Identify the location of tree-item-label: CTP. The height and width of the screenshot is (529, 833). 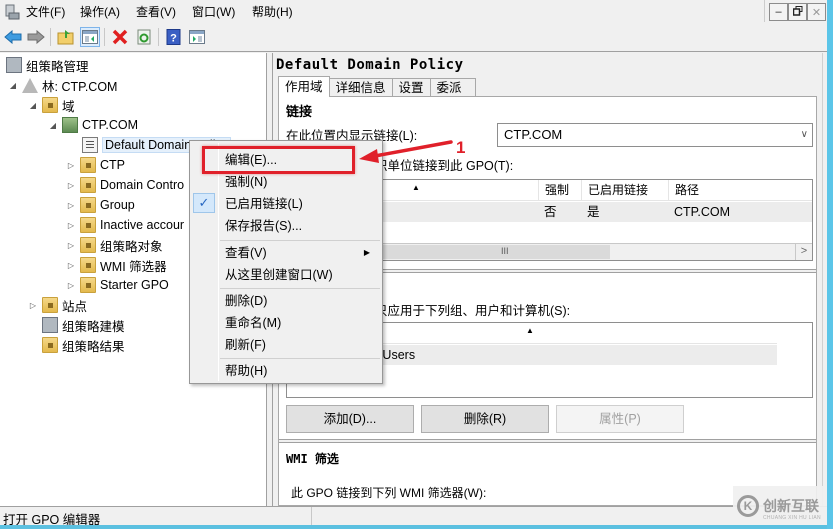
(112, 165).